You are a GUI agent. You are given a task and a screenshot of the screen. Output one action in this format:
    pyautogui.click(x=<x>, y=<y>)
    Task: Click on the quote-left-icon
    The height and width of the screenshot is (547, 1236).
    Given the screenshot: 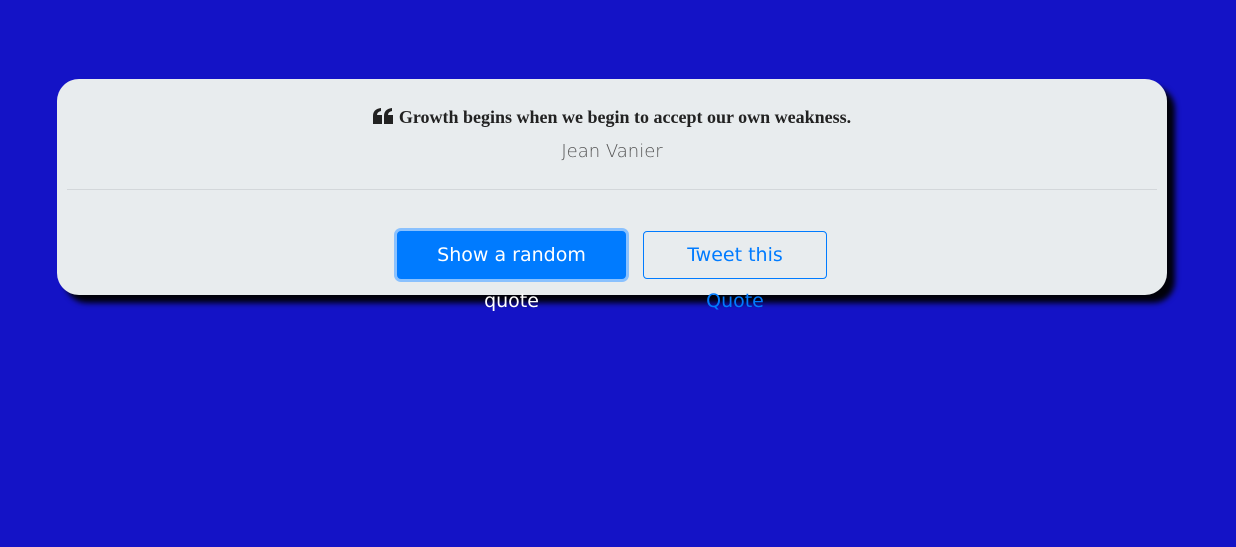 What is the action you would take?
    pyautogui.click(x=383, y=115)
    